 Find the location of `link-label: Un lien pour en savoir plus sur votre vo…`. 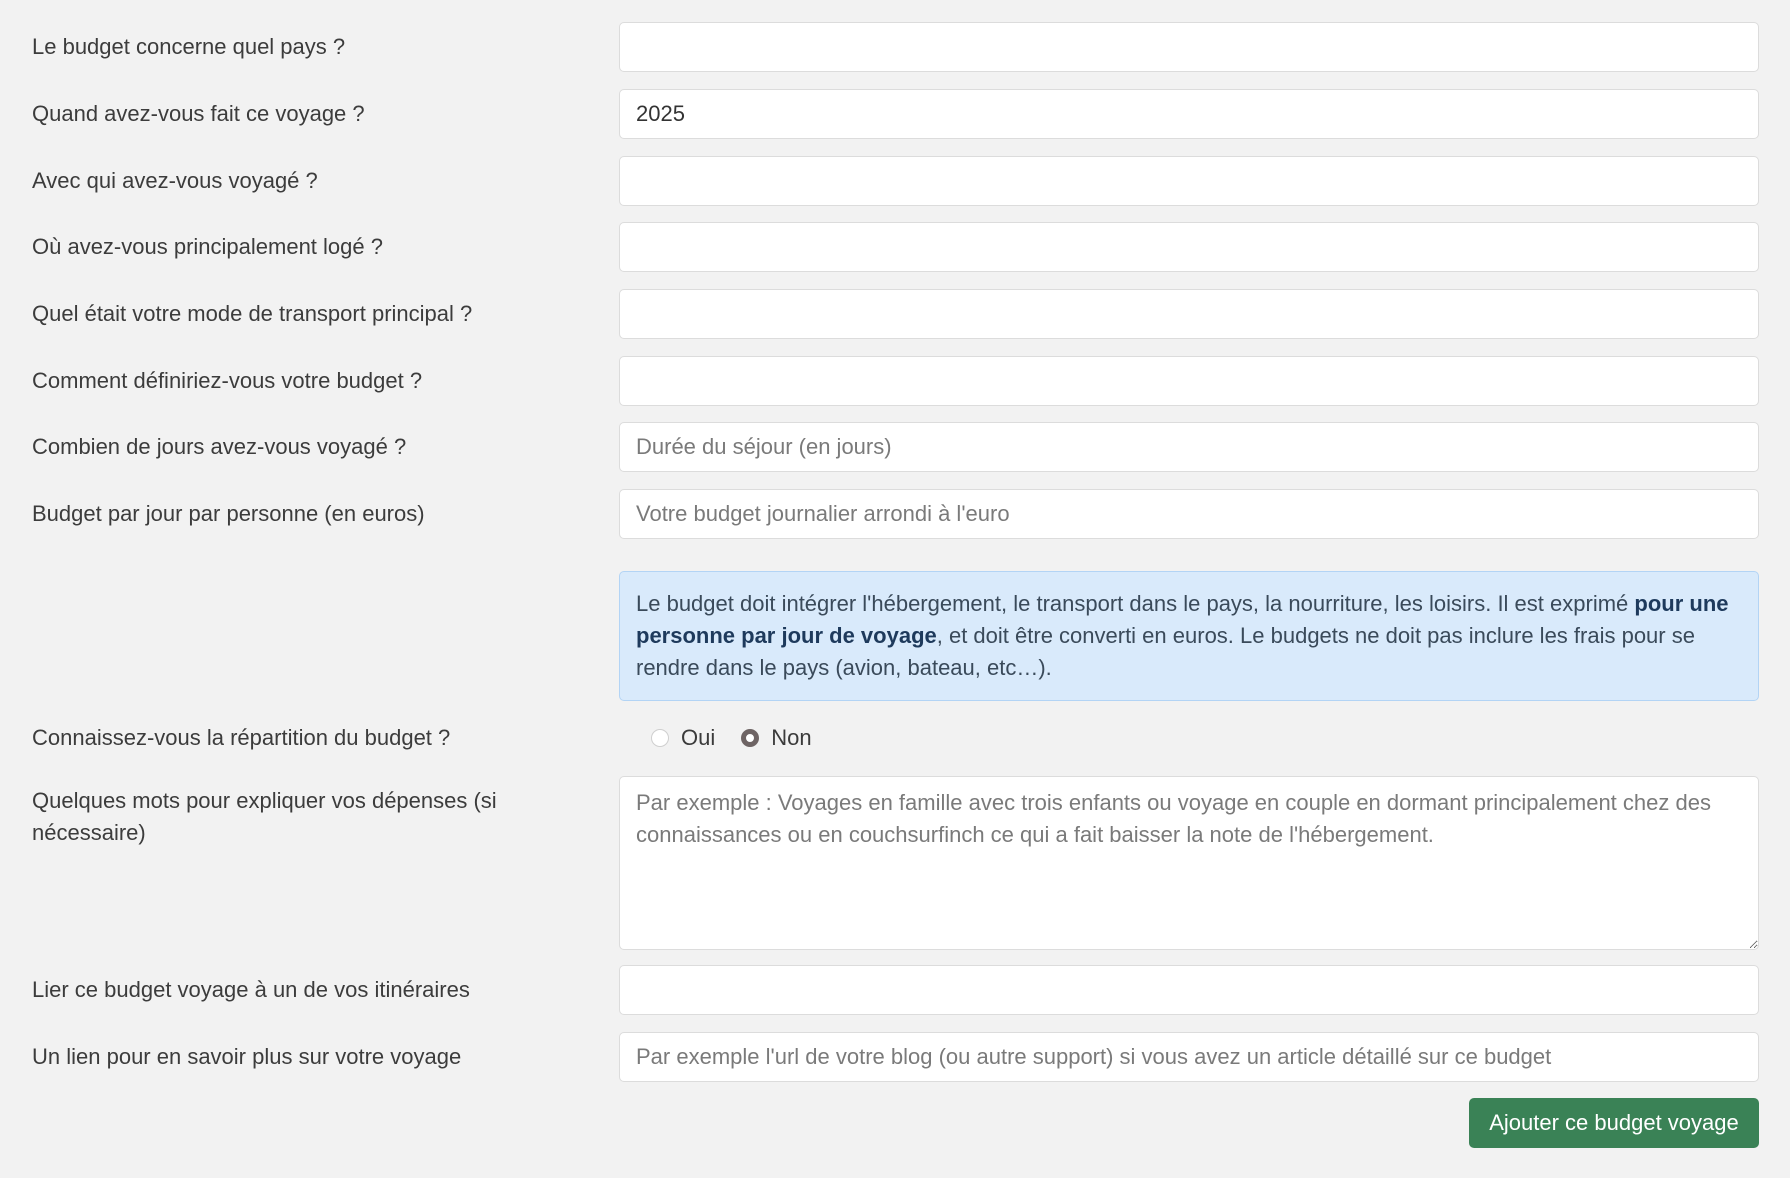

link-label: Un lien pour en savoir plus sur votre vo… is located at coordinates (247, 1056).